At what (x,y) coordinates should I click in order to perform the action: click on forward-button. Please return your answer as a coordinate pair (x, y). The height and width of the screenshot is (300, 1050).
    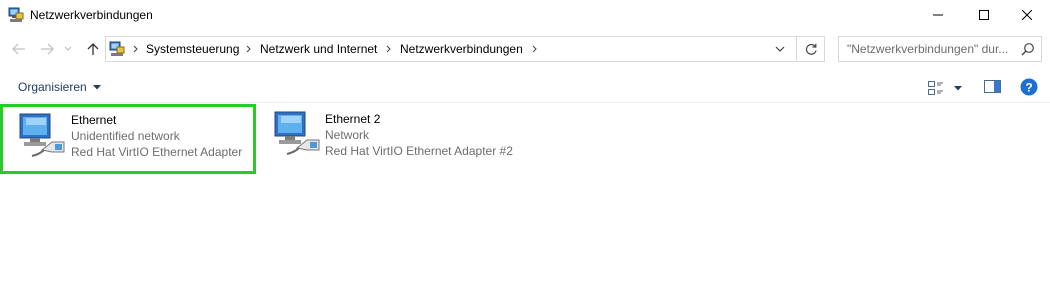
    Looking at the image, I should click on (47, 49).